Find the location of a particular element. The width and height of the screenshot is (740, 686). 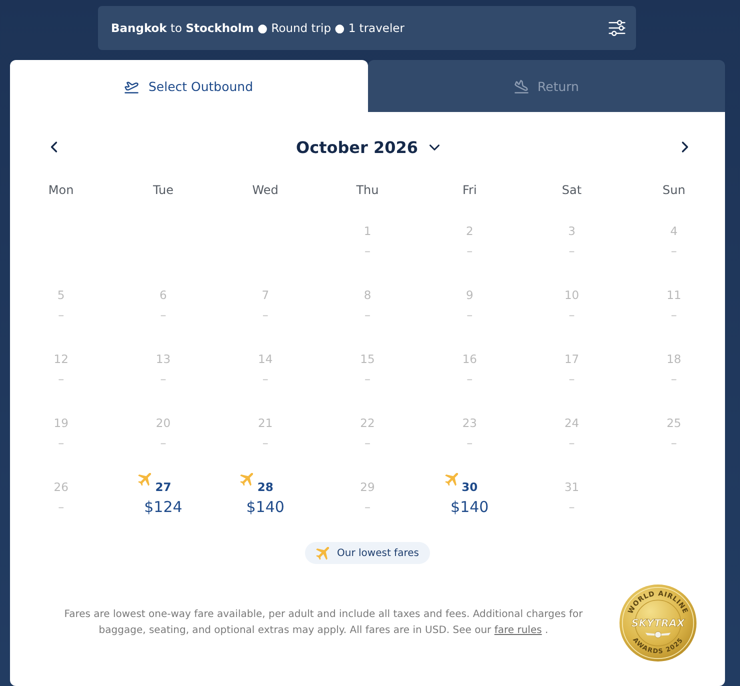

day-number: 14 is located at coordinates (265, 359).